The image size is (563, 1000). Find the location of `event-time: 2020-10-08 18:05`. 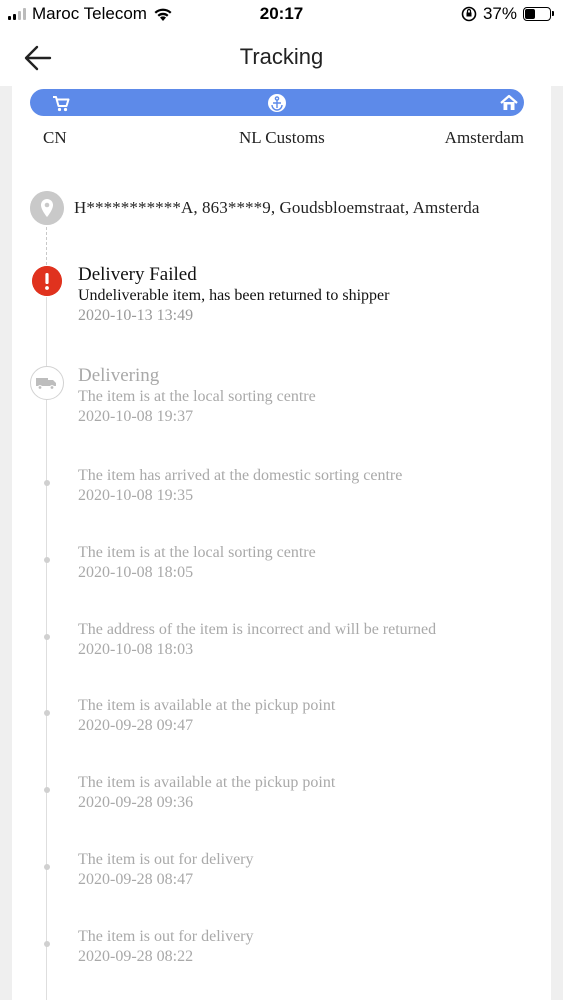

event-time: 2020-10-08 18:05 is located at coordinates (136, 572).